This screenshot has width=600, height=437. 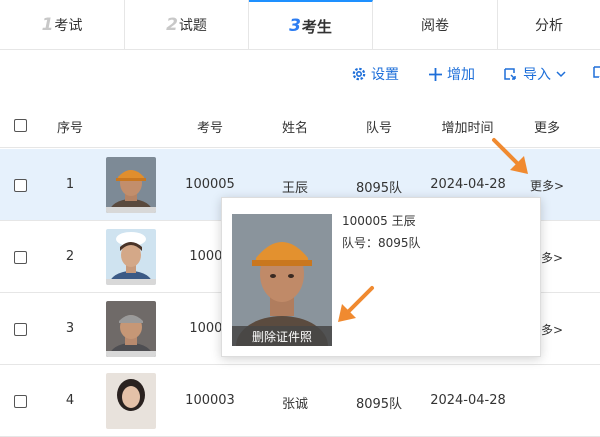 What do you see at coordinates (561, 74) in the screenshot?
I see `chevron-down-icon` at bounding box center [561, 74].